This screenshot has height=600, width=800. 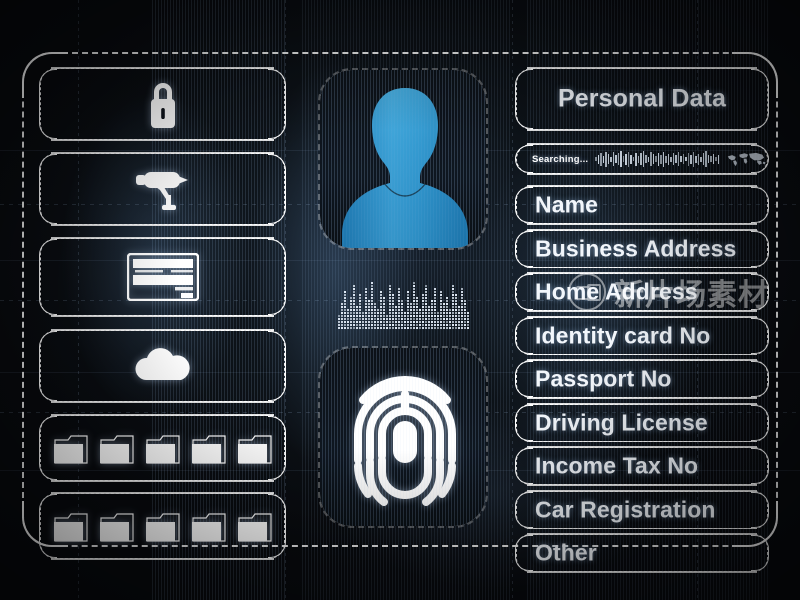 What do you see at coordinates (162, 366) in the screenshot?
I see `sidebar-item-cloud` at bounding box center [162, 366].